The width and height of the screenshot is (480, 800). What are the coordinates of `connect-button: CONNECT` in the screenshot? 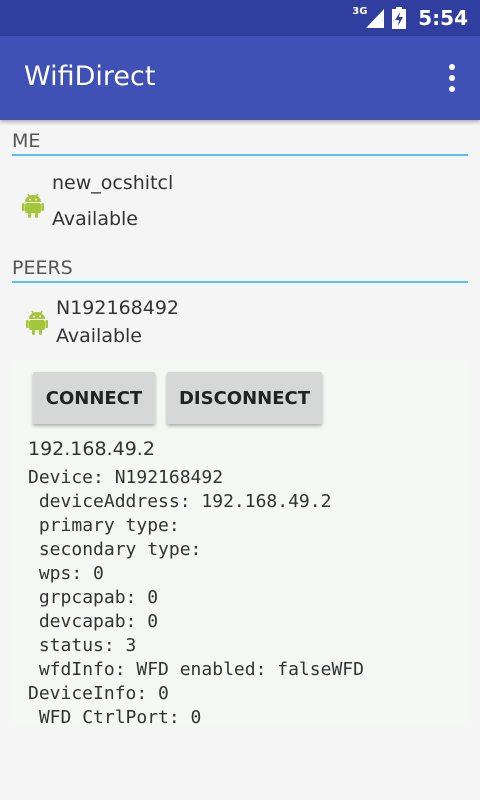 It's located at (94, 398).